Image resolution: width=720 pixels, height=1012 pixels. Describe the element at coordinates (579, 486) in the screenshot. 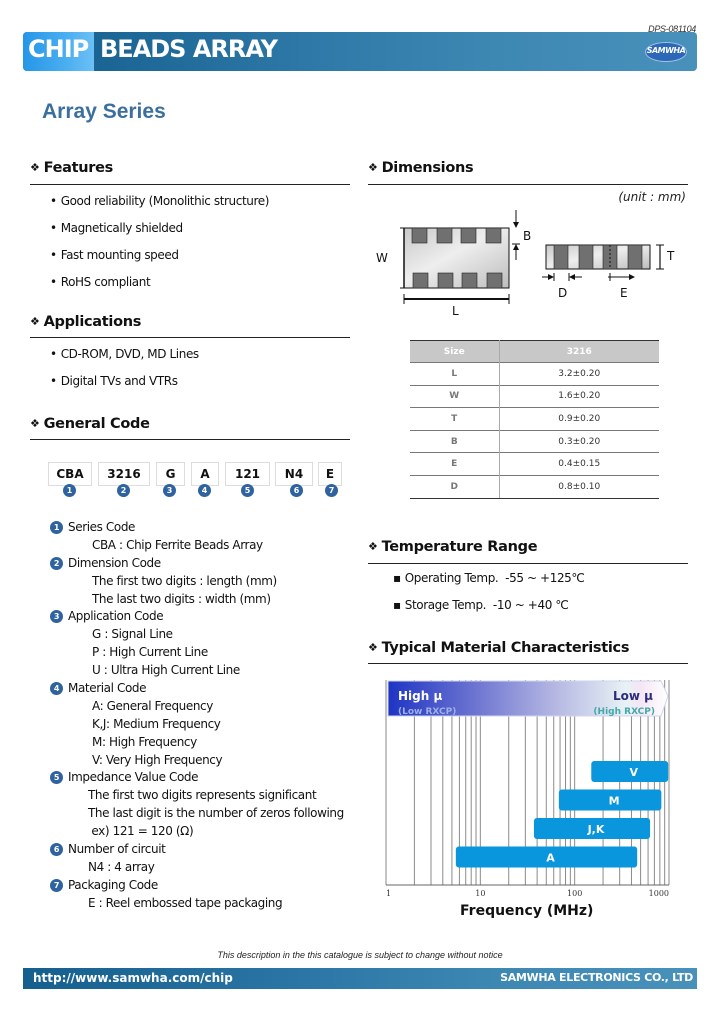

I see `table-cell-value: 0.8±0.10` at that location.